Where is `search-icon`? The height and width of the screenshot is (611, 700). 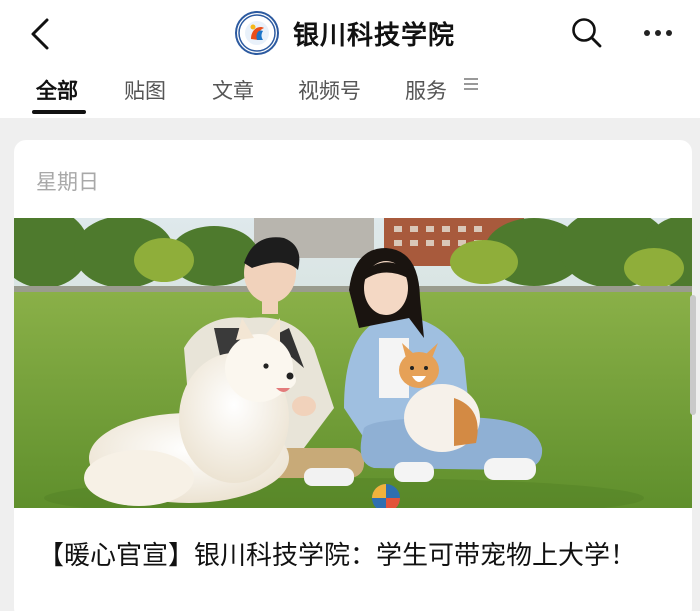 search-icon is located at coordinates (587, 33).